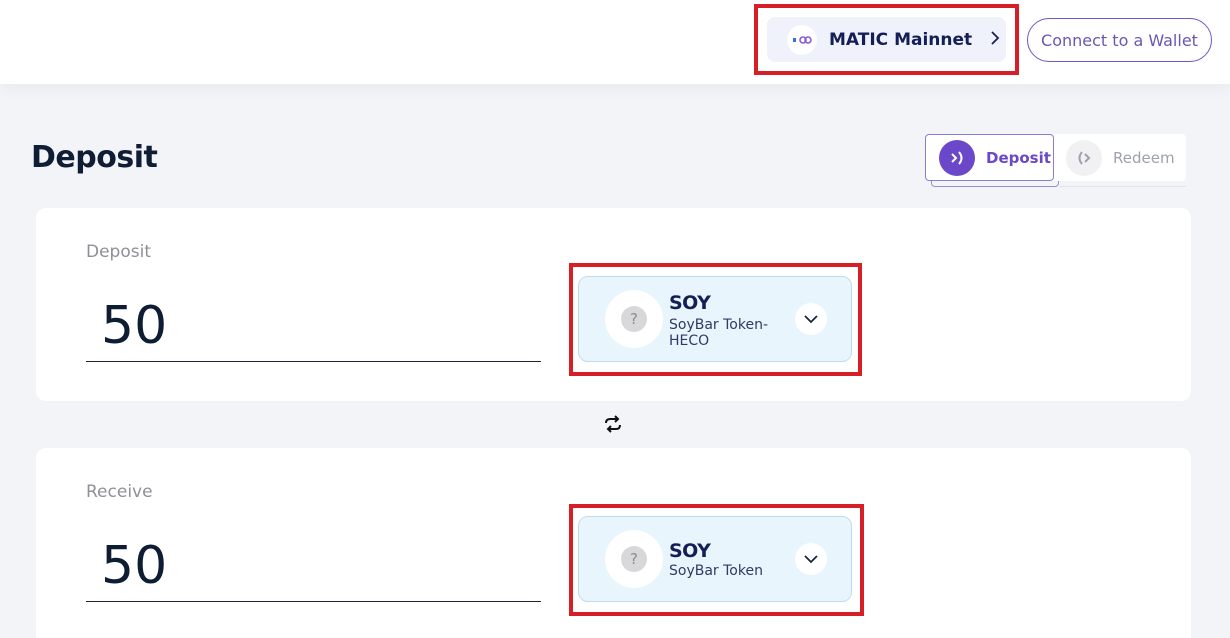 The height and width of the screenshot is (638, 1230). Describe the element at coordinates (1084, 157) in the screenshot. I see `redeem-icon` at that location.